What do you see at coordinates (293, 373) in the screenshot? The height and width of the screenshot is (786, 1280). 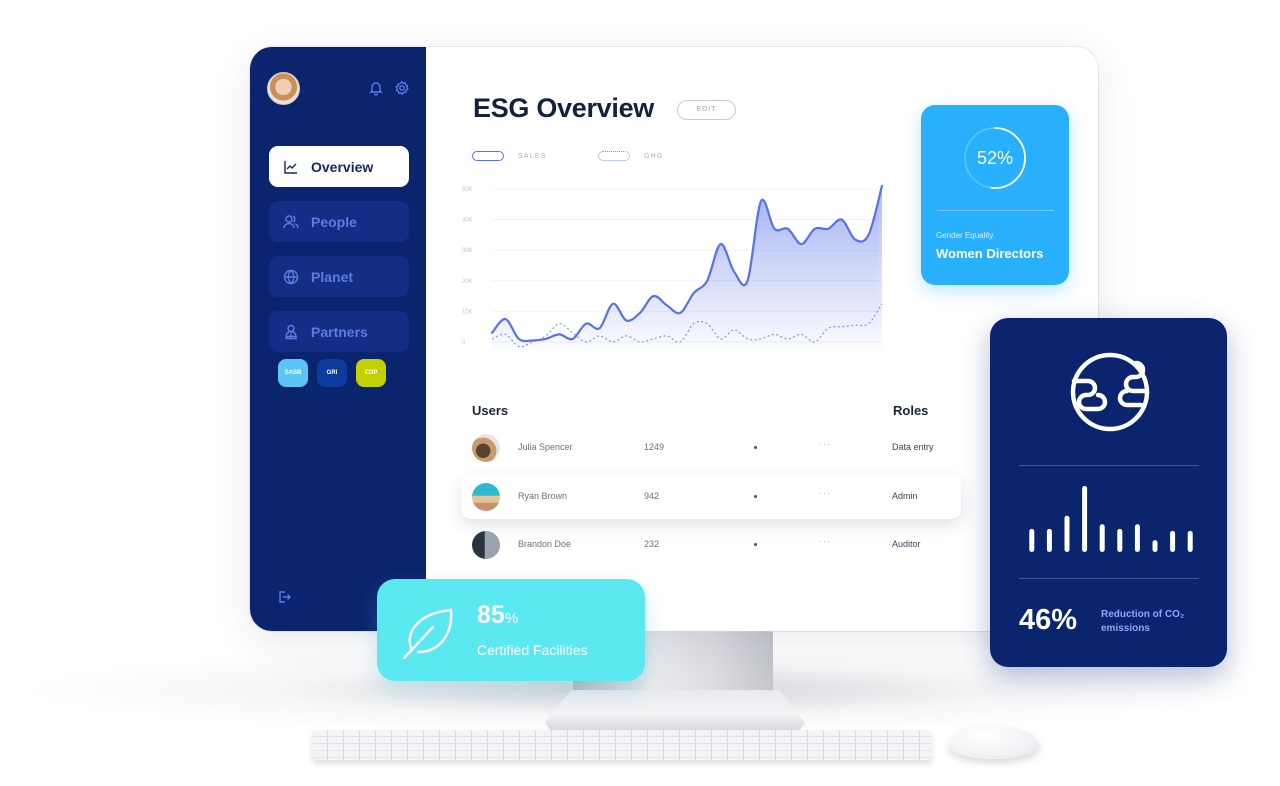 I see `badge-sasb: SASB` at bounding box center [293, 373].